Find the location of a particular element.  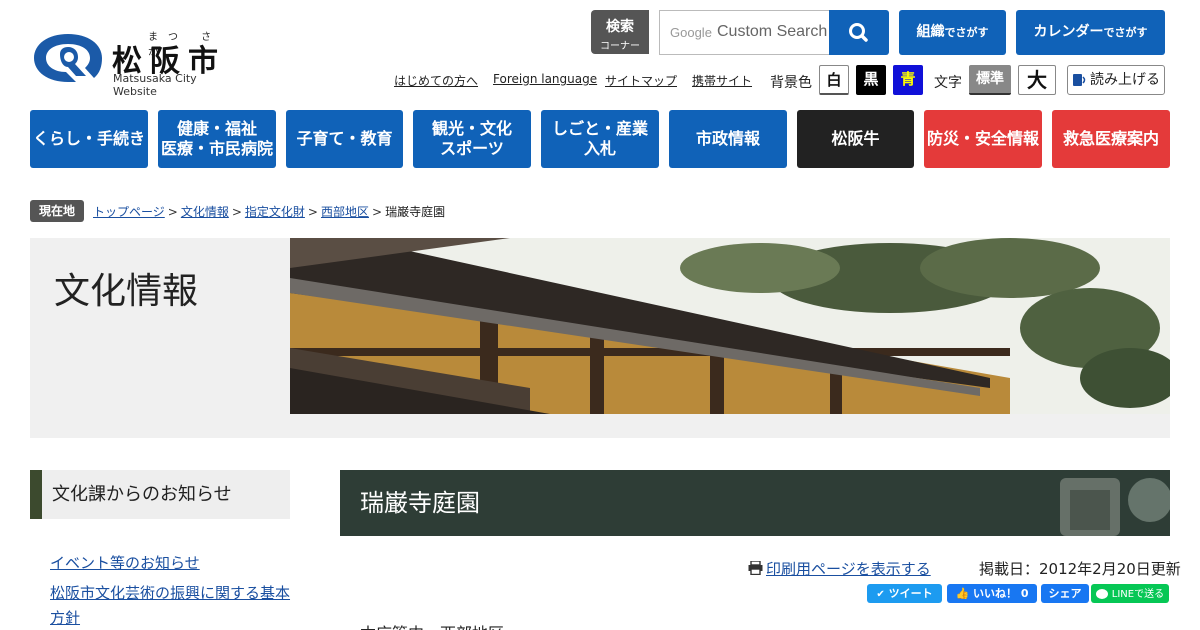

search-icon is located at coordinates (858, 32).